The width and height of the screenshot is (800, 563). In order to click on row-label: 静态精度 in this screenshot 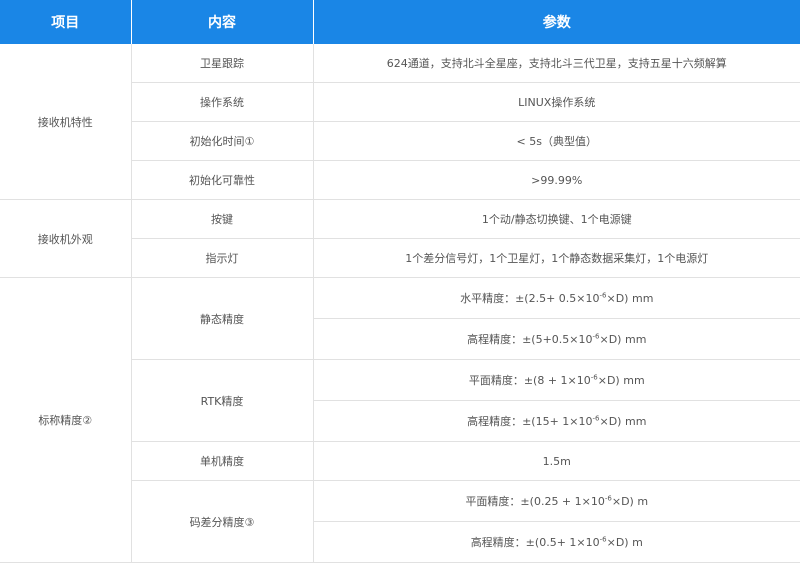, I will do `click(222, 318)`.